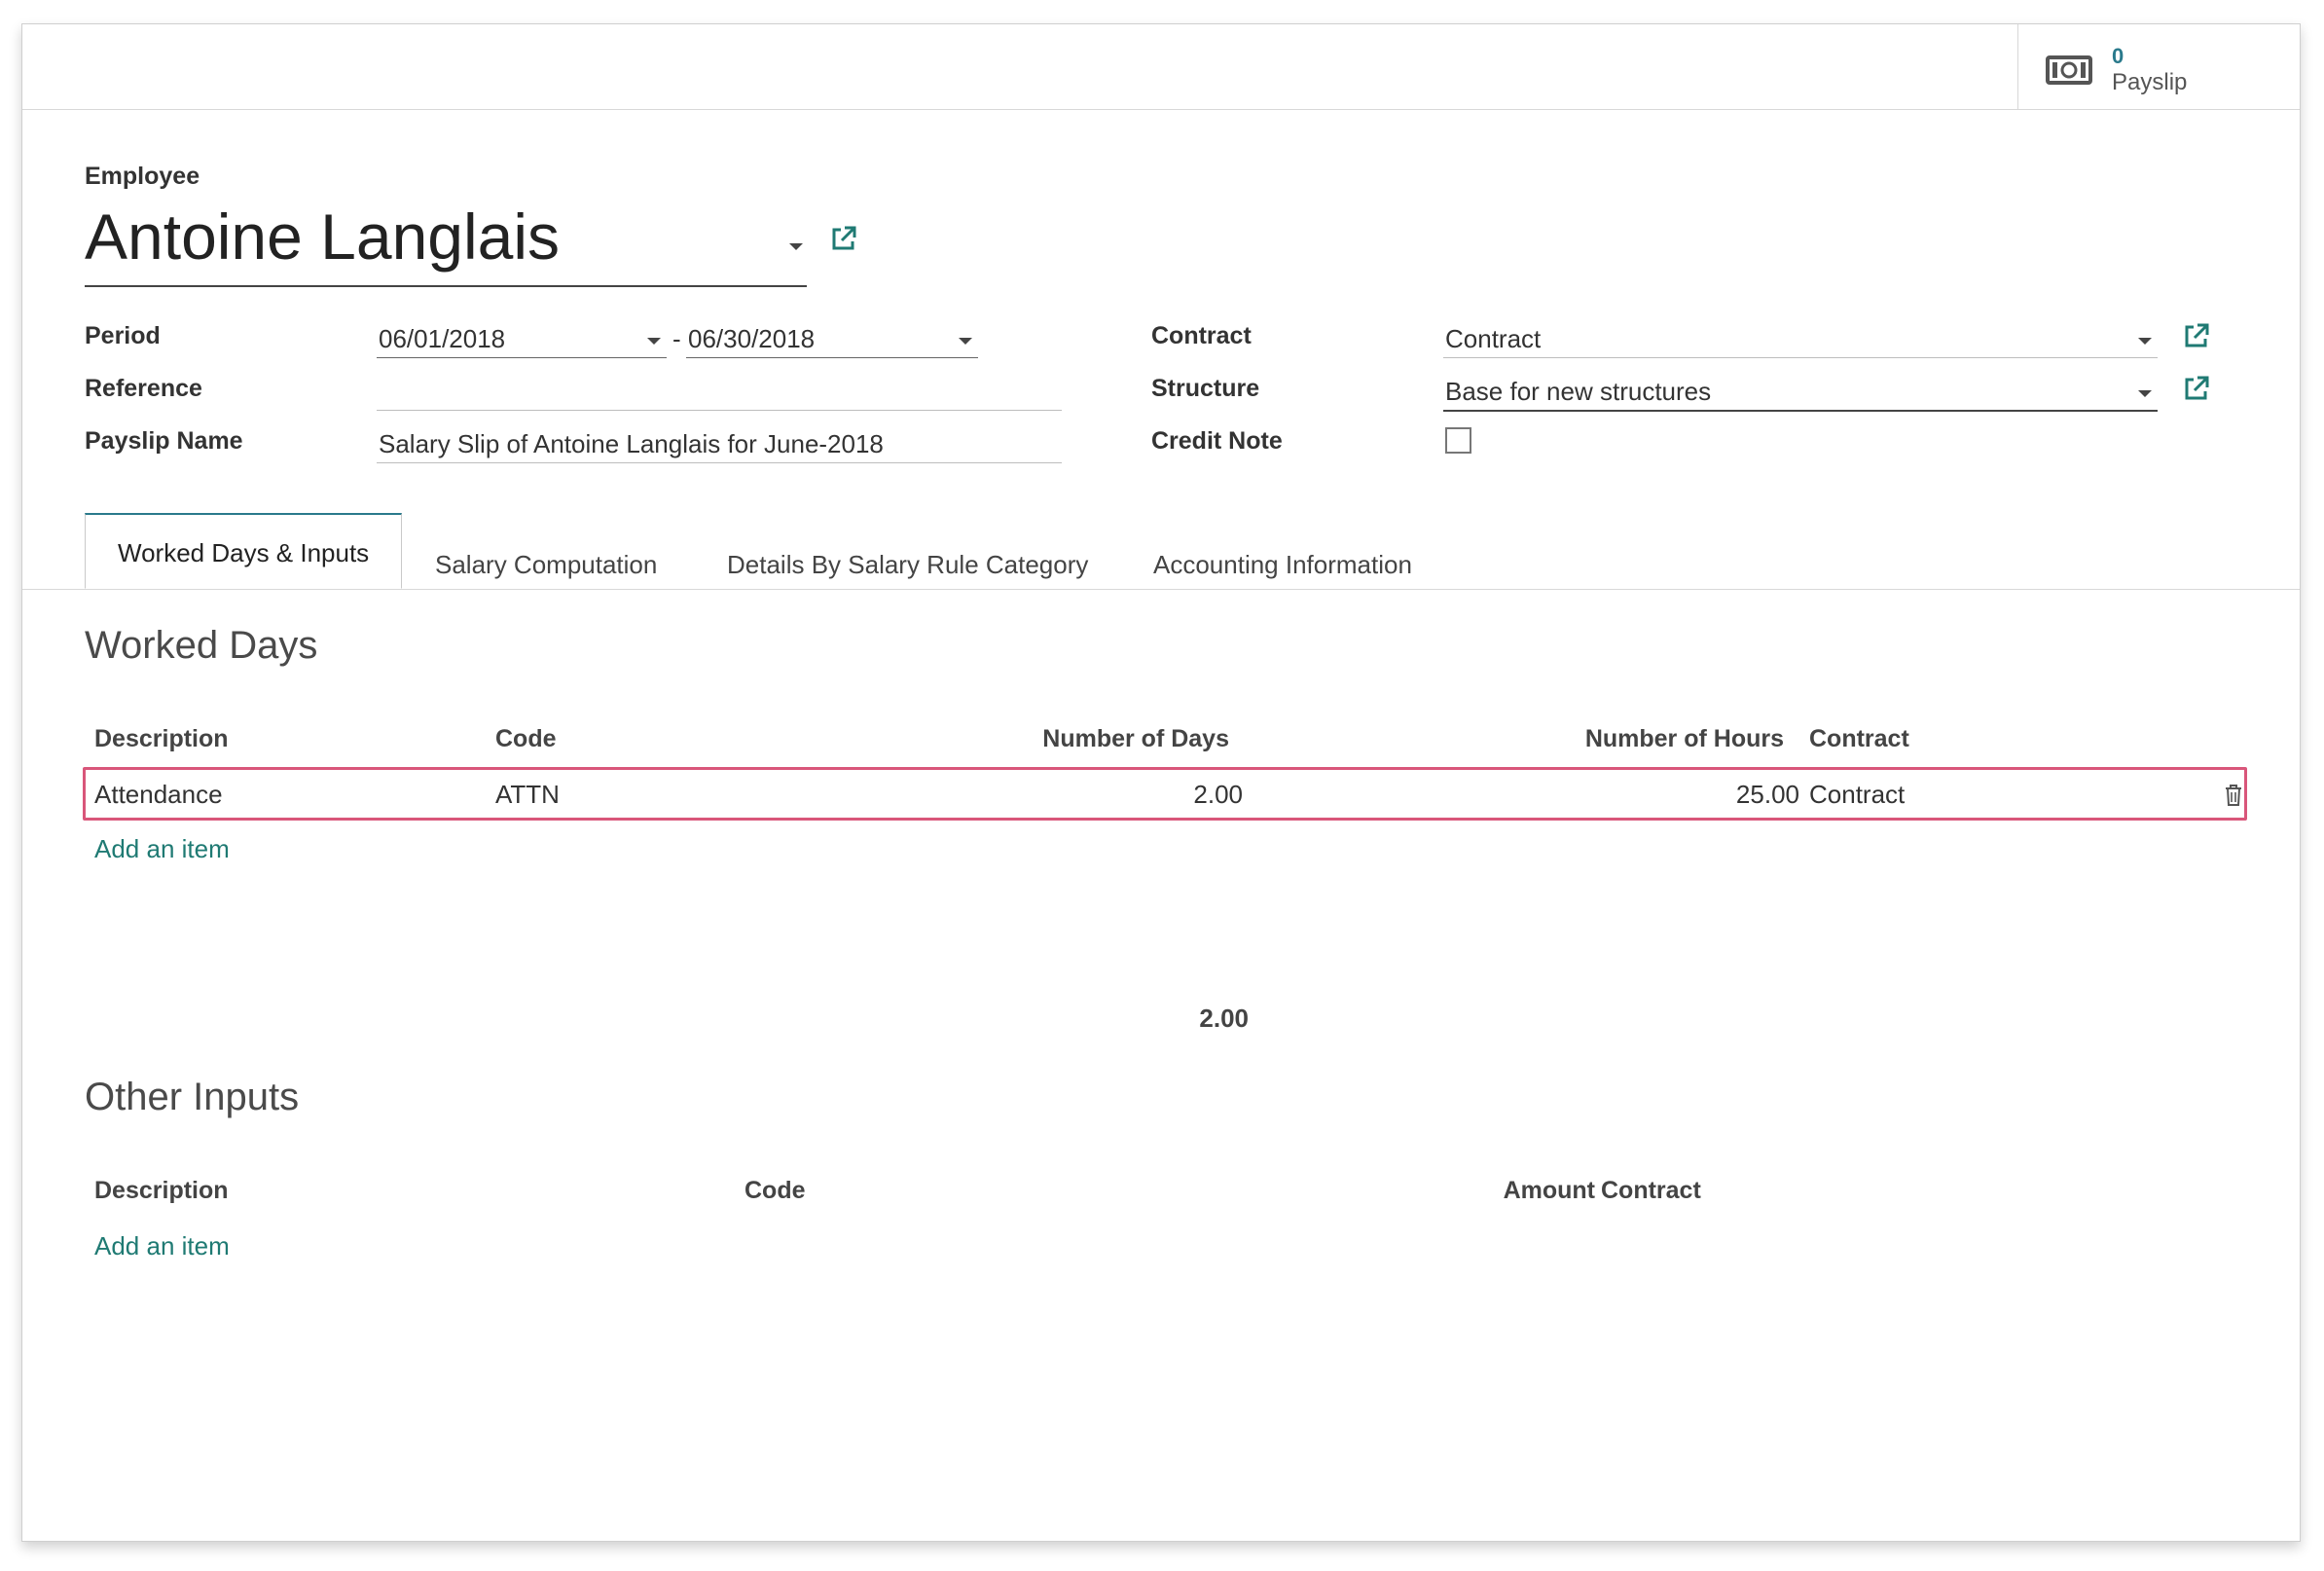  What do you see at coordinates (2118, 56) in the screenshot?
I see `payslip-count: 0` at bounding box center [2118, 56].